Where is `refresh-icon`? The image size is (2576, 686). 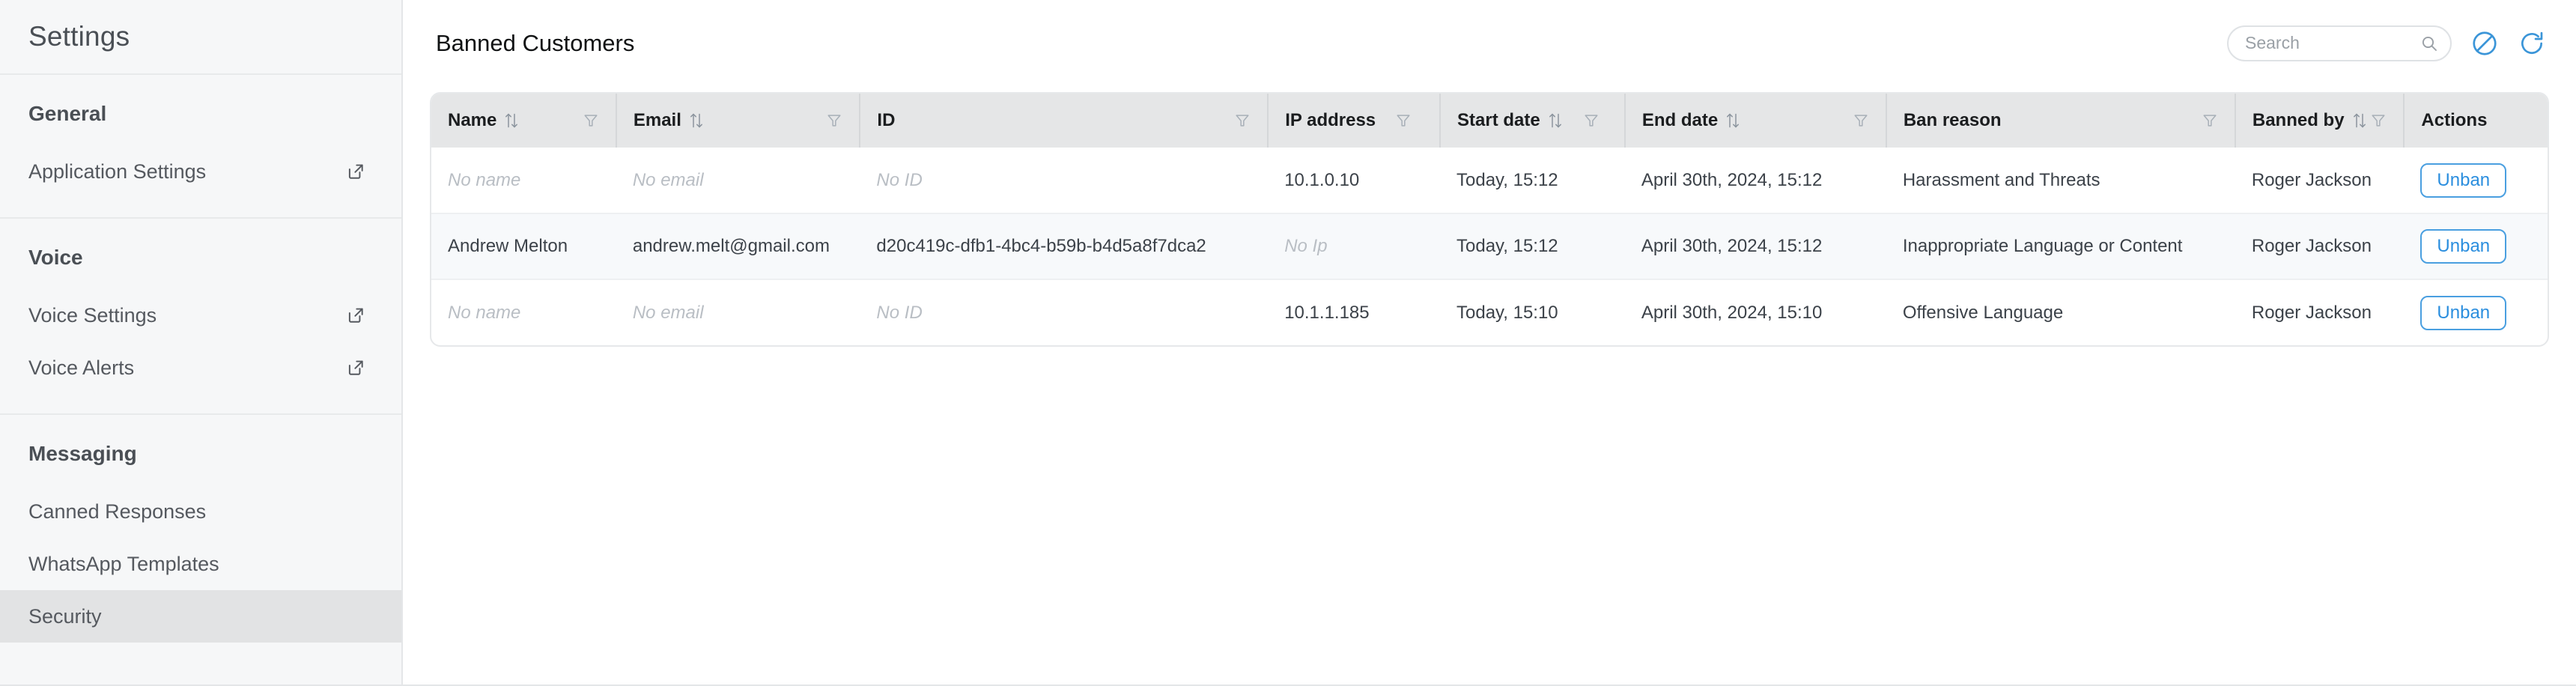 refresh-icon is located at coordinates (2532, 43).